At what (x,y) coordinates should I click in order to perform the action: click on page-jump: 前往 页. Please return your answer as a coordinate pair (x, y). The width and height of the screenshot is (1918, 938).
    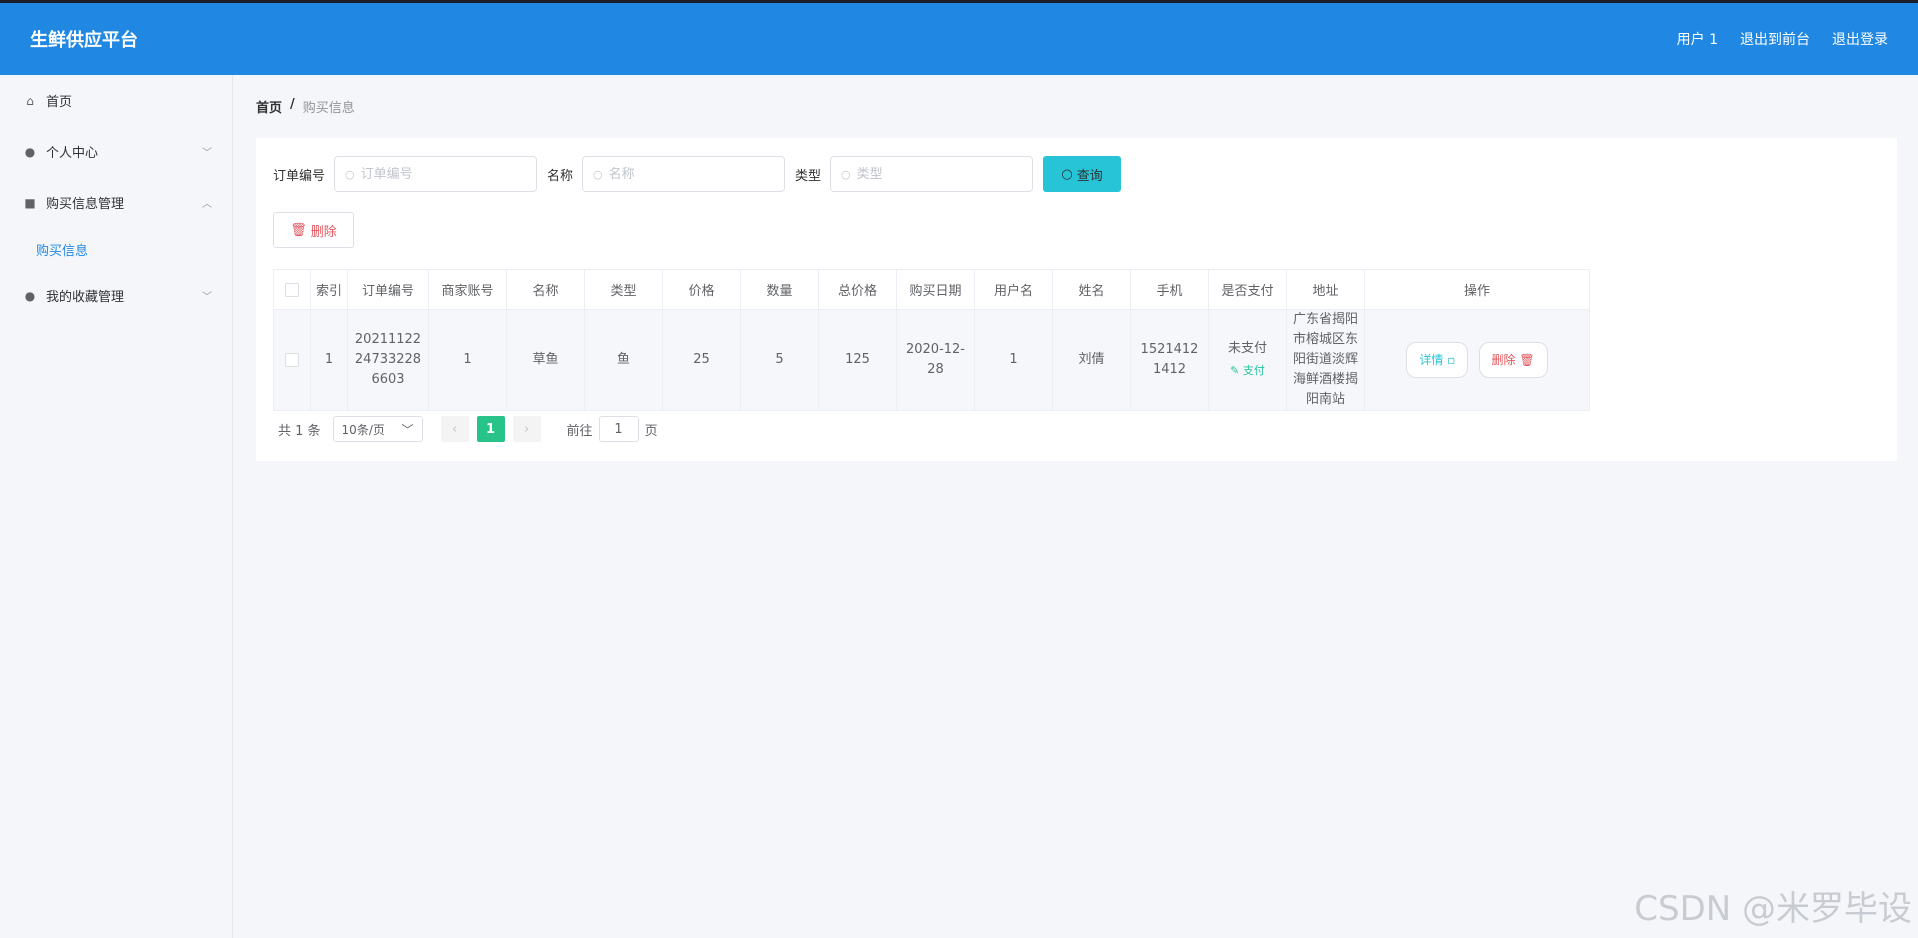
    Looking at the image, I should click on (612, 429).